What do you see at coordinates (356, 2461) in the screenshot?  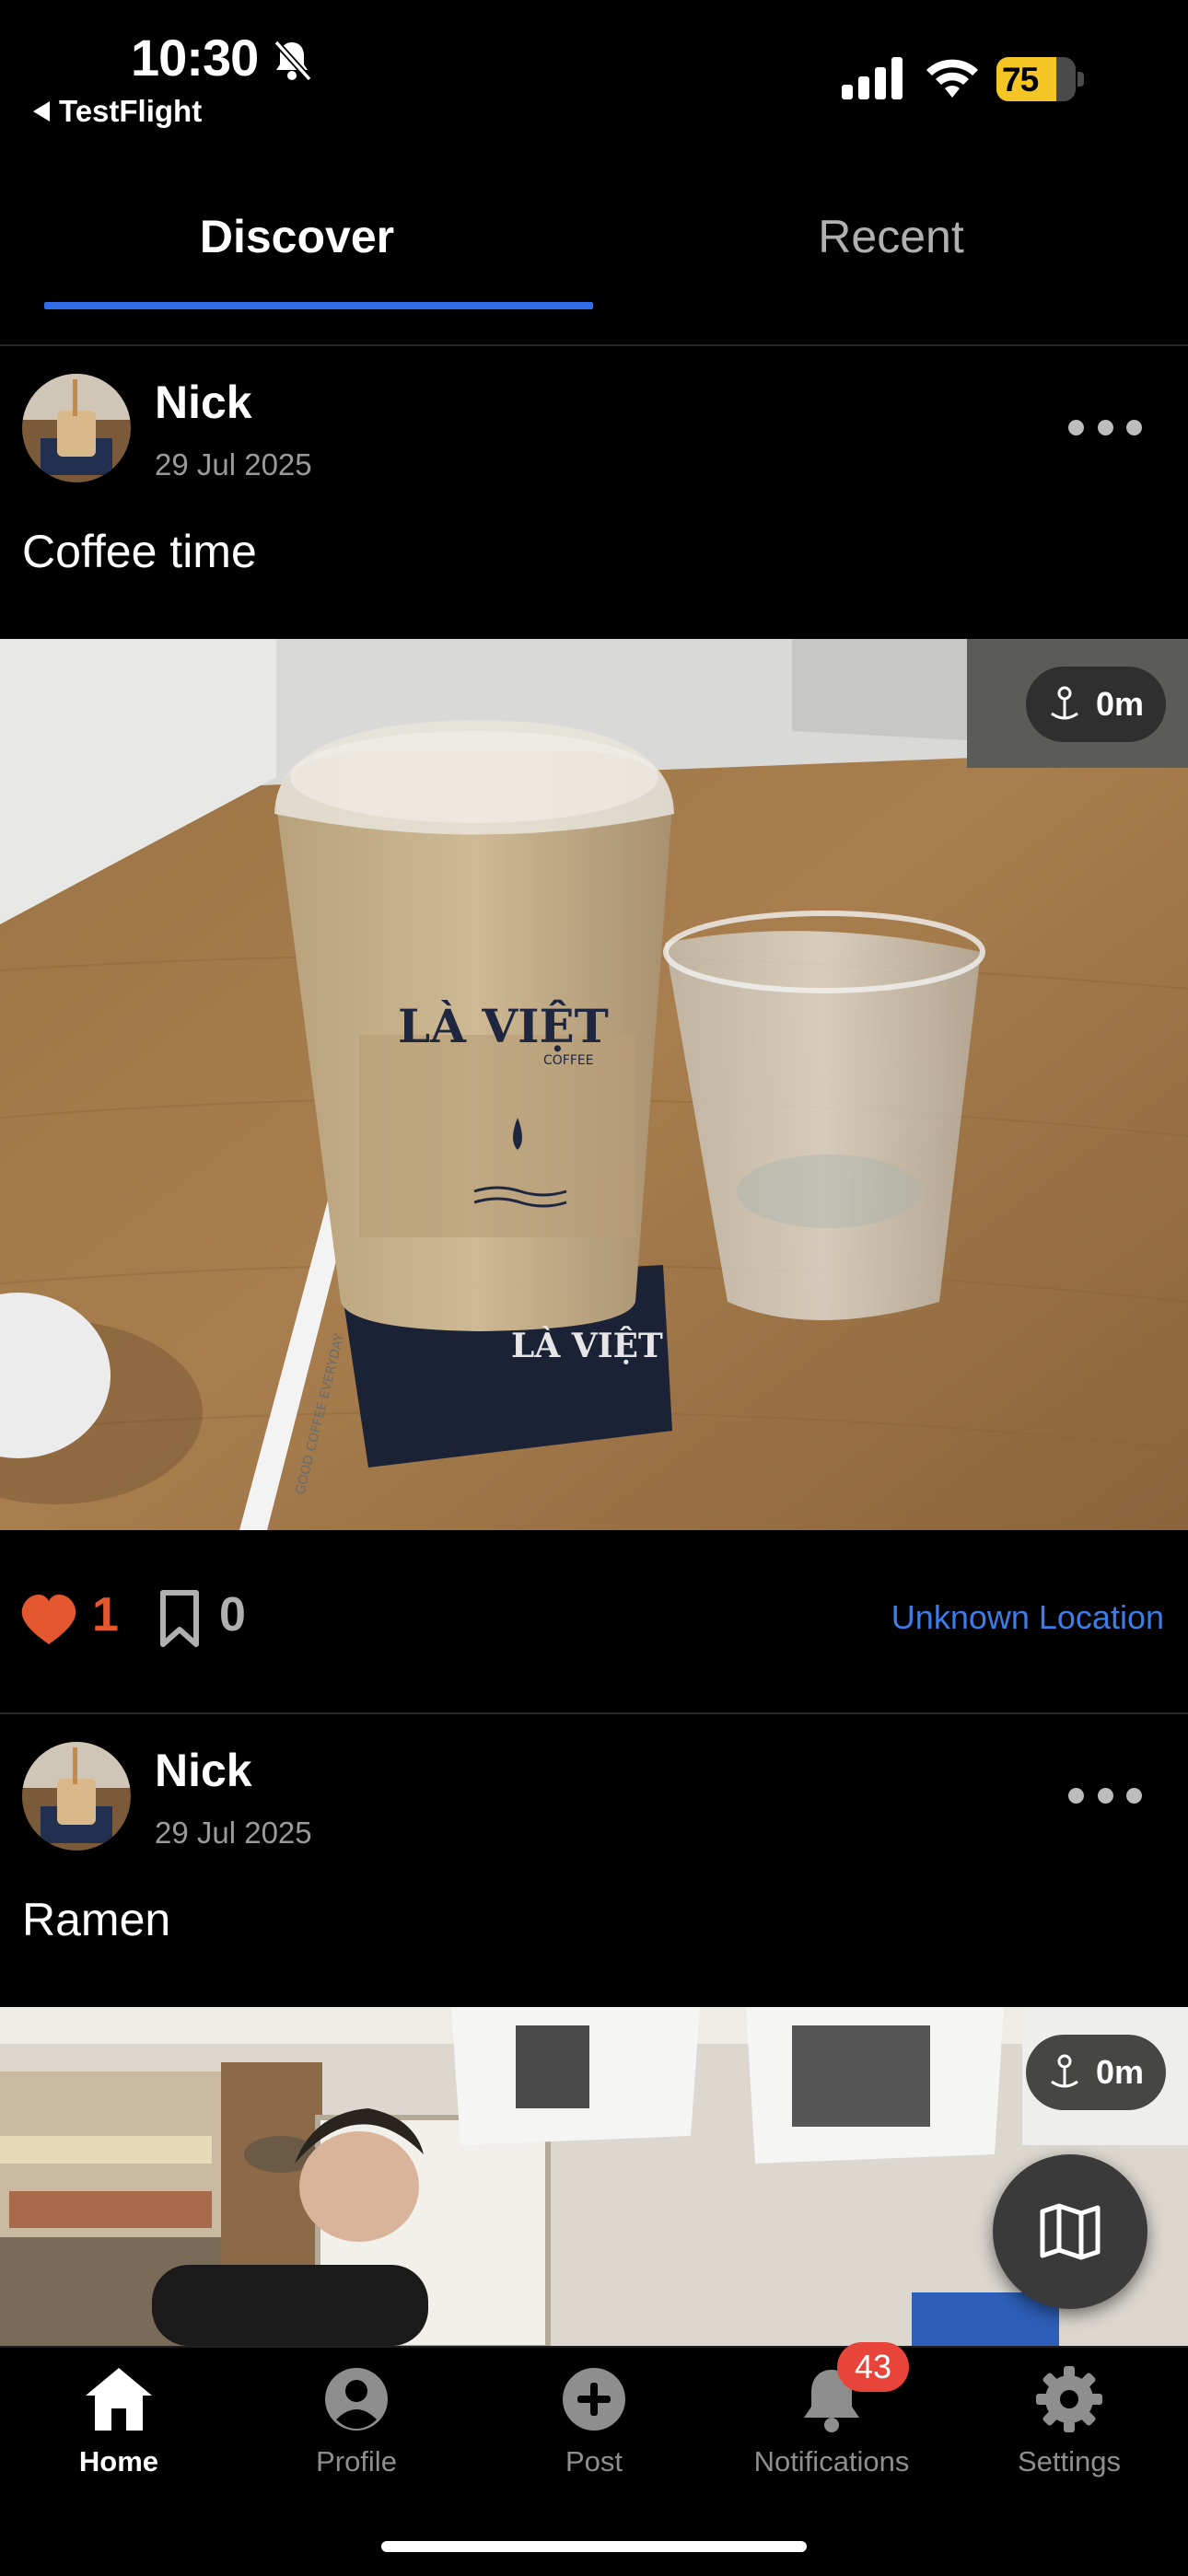 I see `nav-profile-label: Profile` at bounding box center [356, 2461].